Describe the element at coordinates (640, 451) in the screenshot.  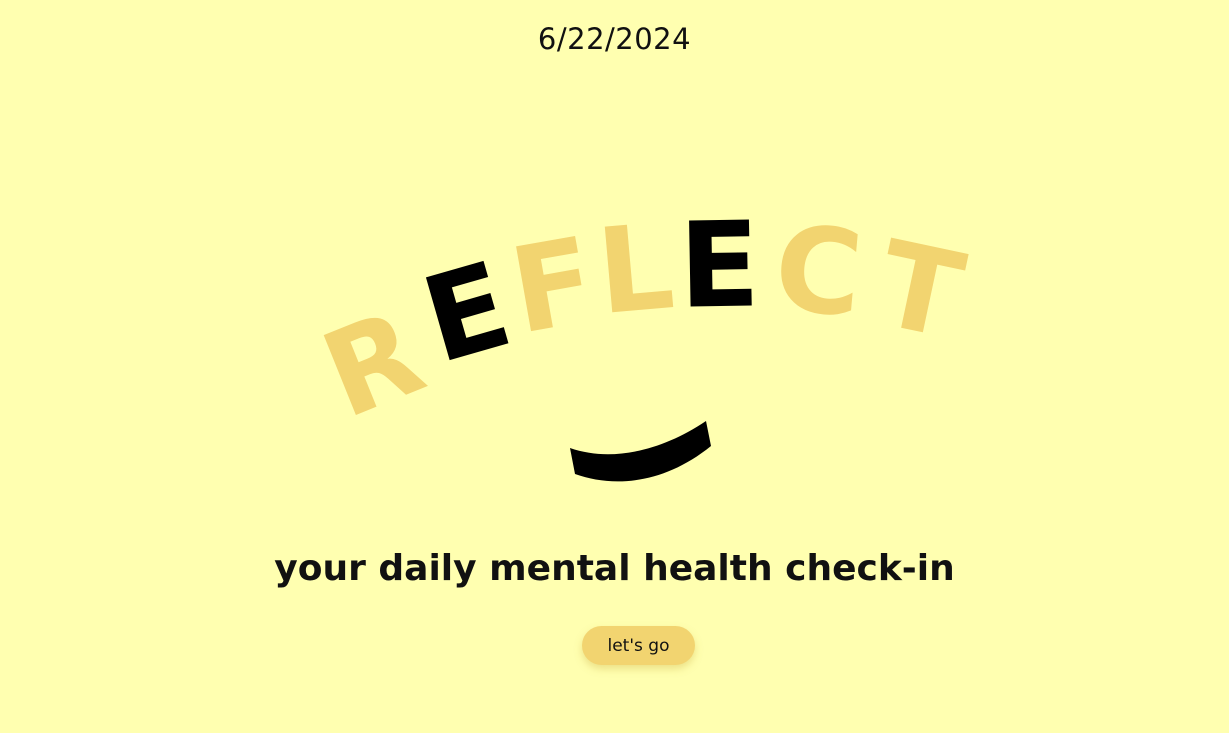
I see `smile-icon` at that location.